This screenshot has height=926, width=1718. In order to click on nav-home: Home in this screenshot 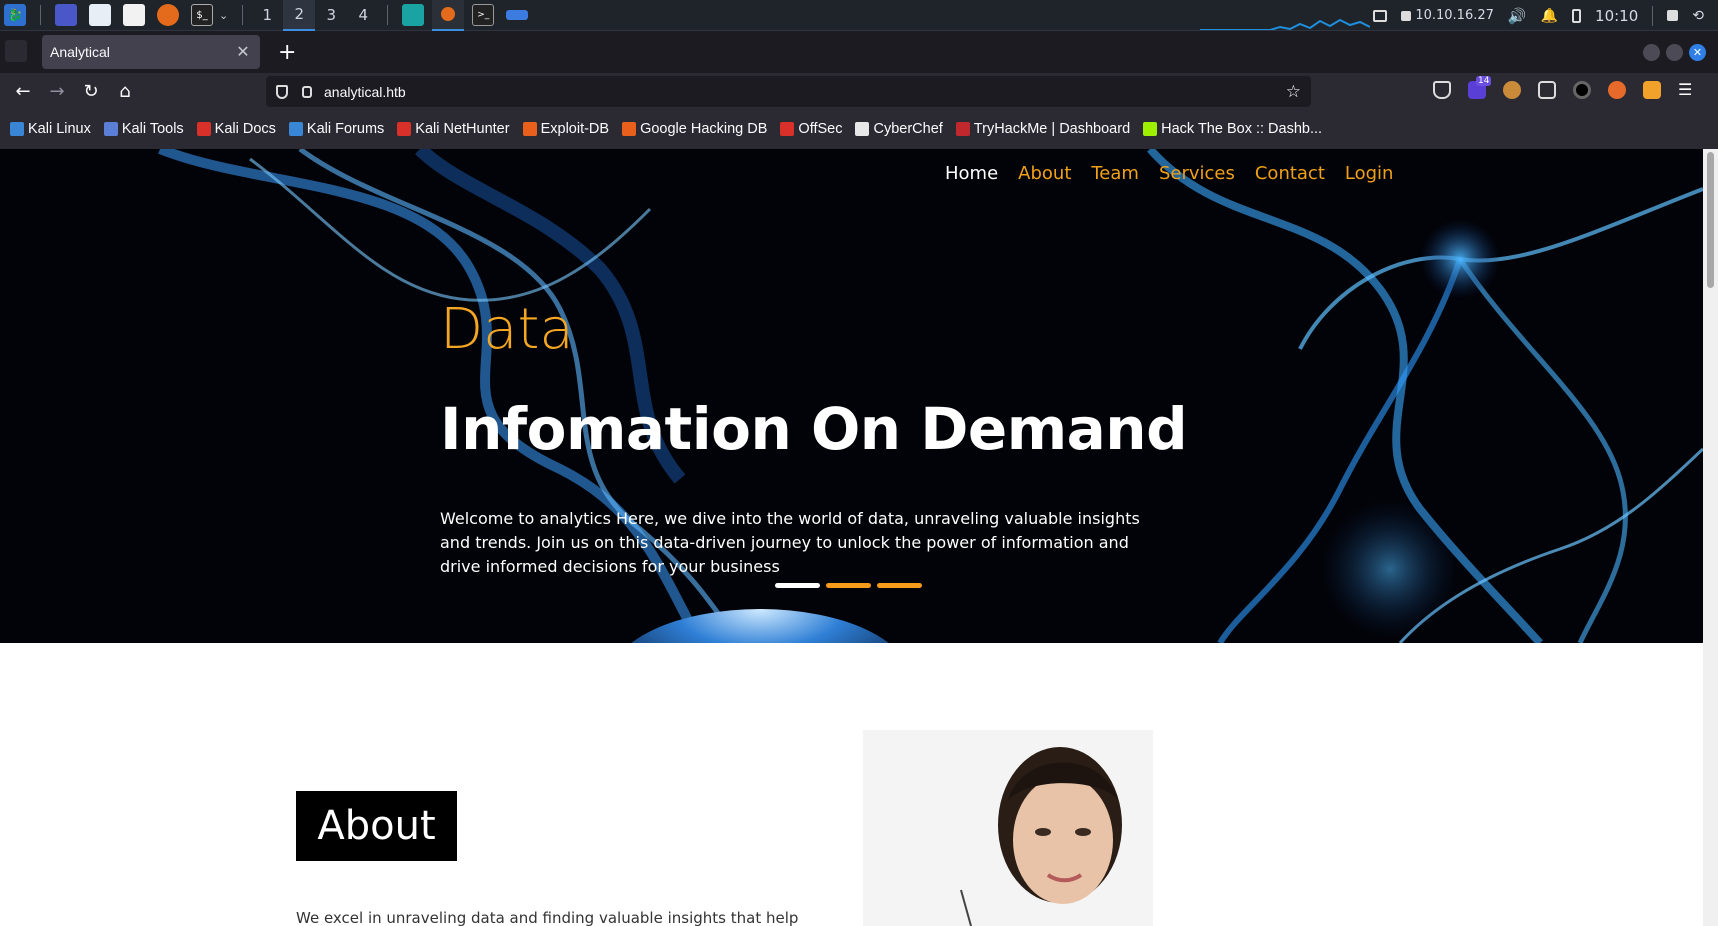, I will do `click(971, 173)`.